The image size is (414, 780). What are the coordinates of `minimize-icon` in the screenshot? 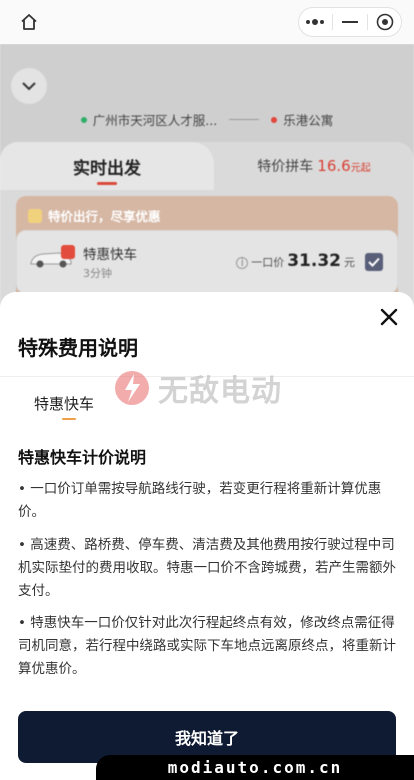 It's located at (350, 22).